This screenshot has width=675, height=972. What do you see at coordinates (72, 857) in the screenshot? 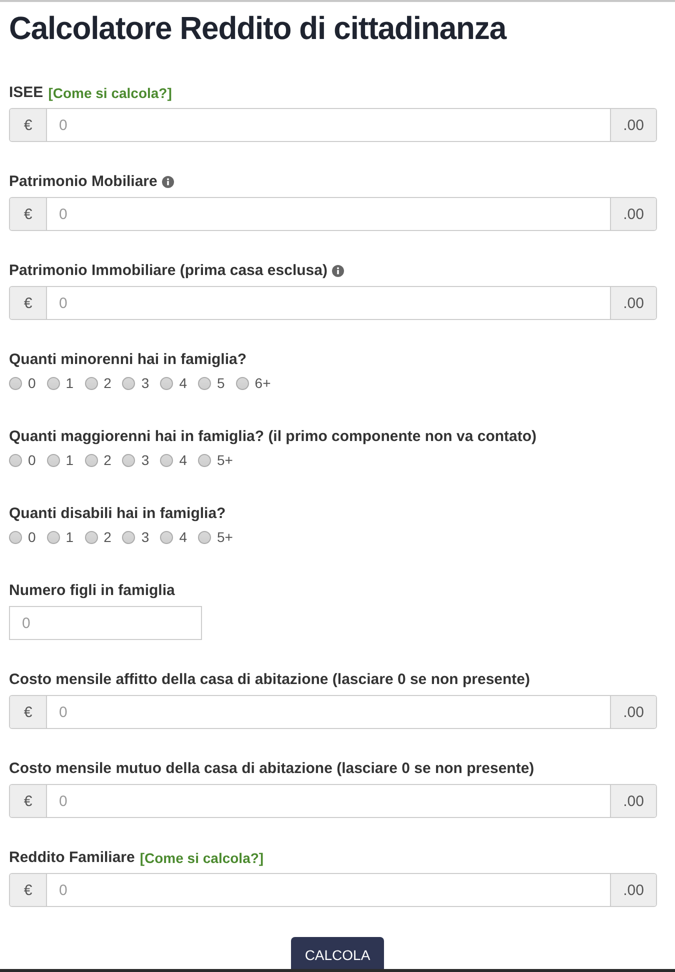
I see `field-label: Reddito Familiare` at bounding box center [72, 857].